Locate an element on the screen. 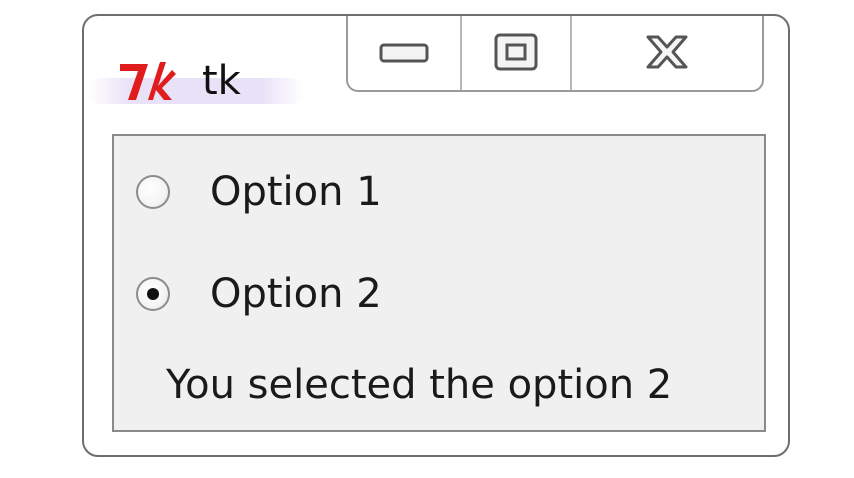 This screenshot has height=478, width=854. radio-option-2: Option 2 is located at coordinates (259, 294).